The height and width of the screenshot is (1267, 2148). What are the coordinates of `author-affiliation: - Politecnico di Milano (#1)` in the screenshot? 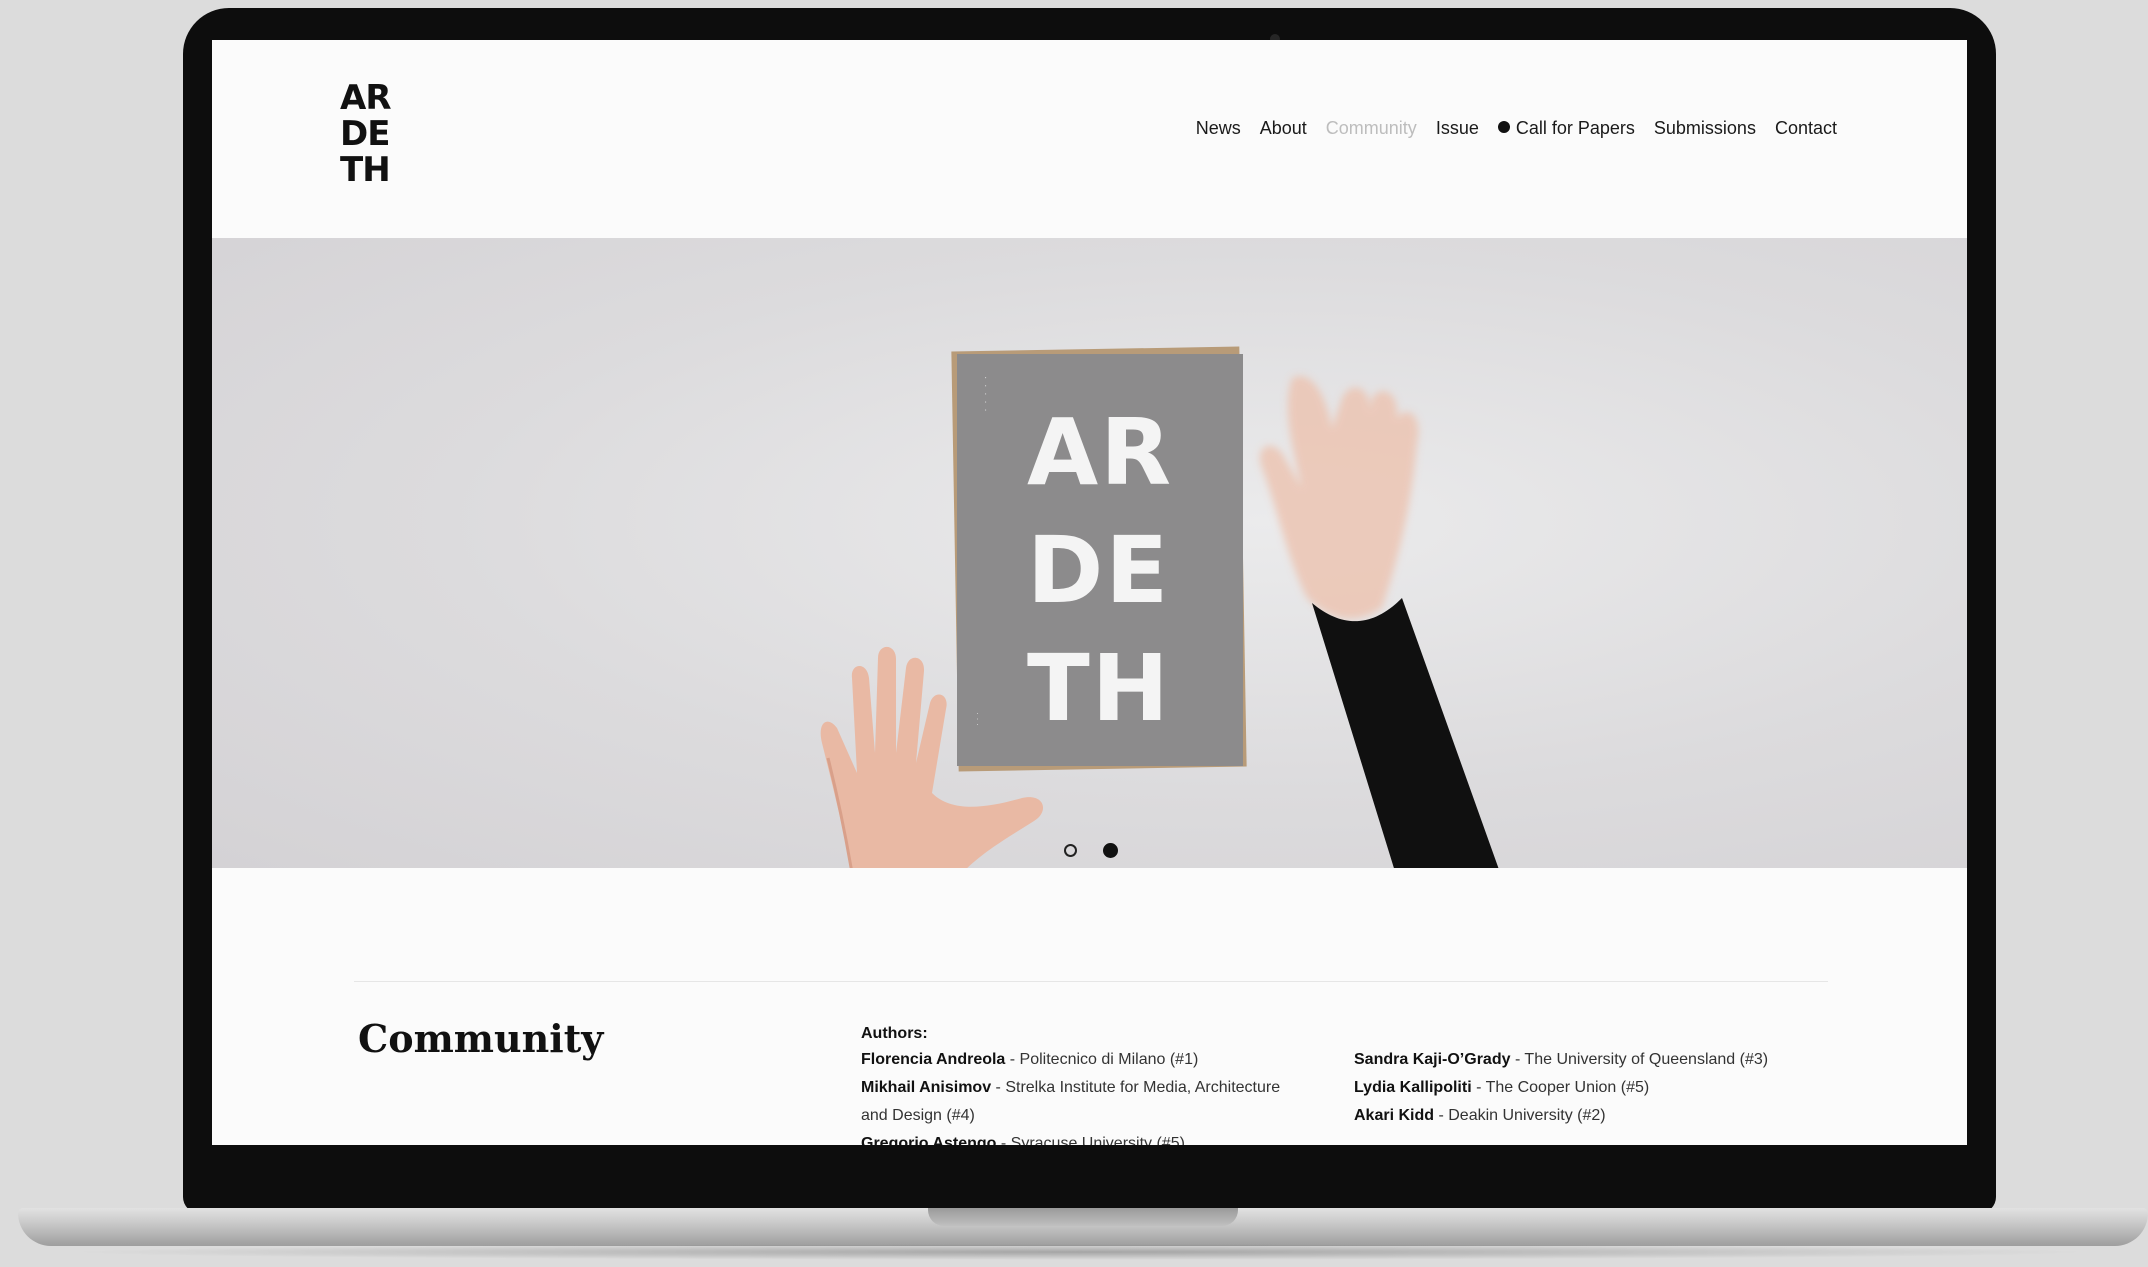 It's located at (1102, 1059).